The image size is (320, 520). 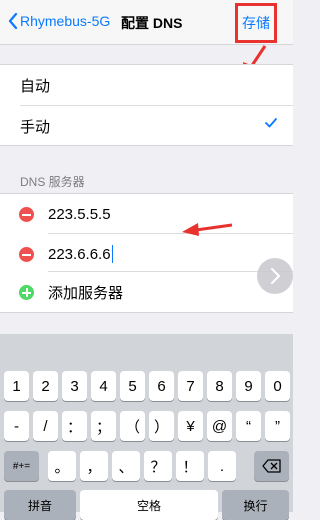 What do you see at coordinates (132, 386) in the screenshot?
I see `number-key: 5` at bounding box center [132, 386].